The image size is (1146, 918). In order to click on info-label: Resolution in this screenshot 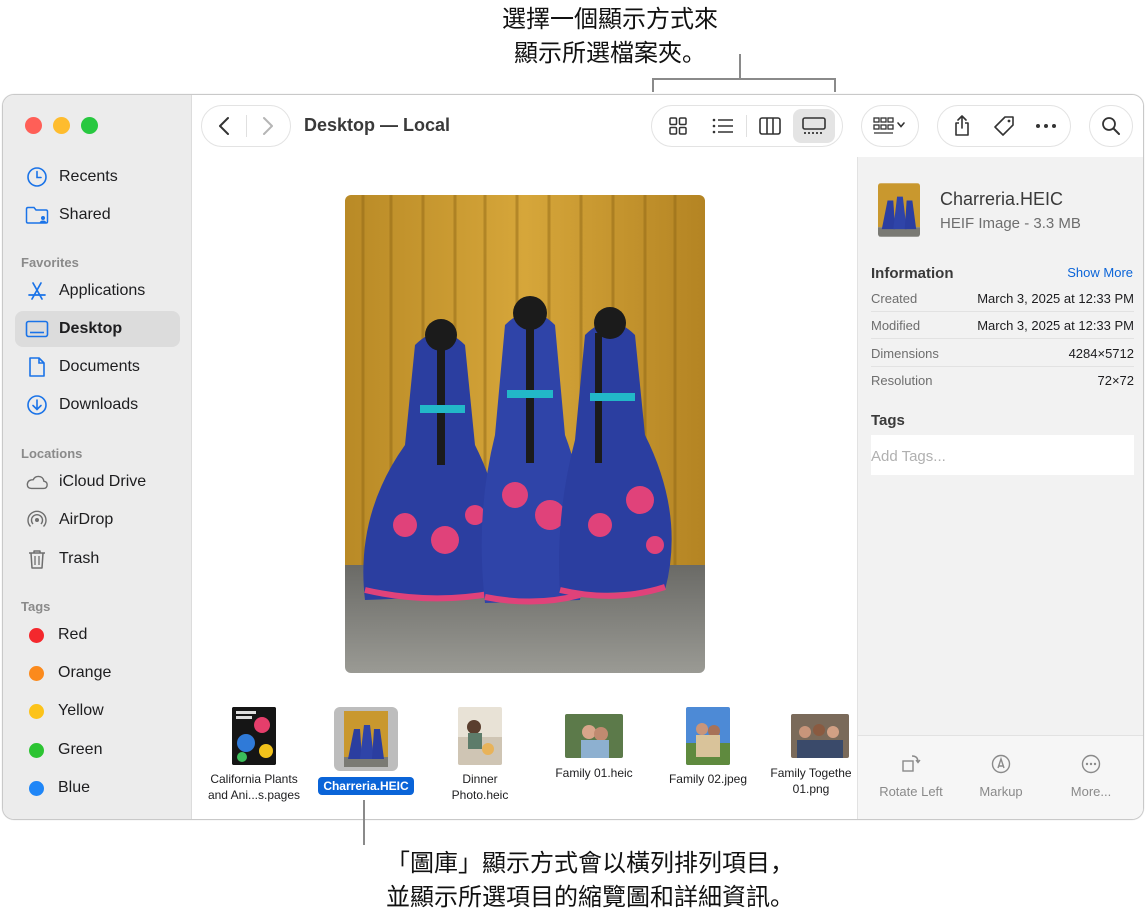, I will do `click(902, 380)`.